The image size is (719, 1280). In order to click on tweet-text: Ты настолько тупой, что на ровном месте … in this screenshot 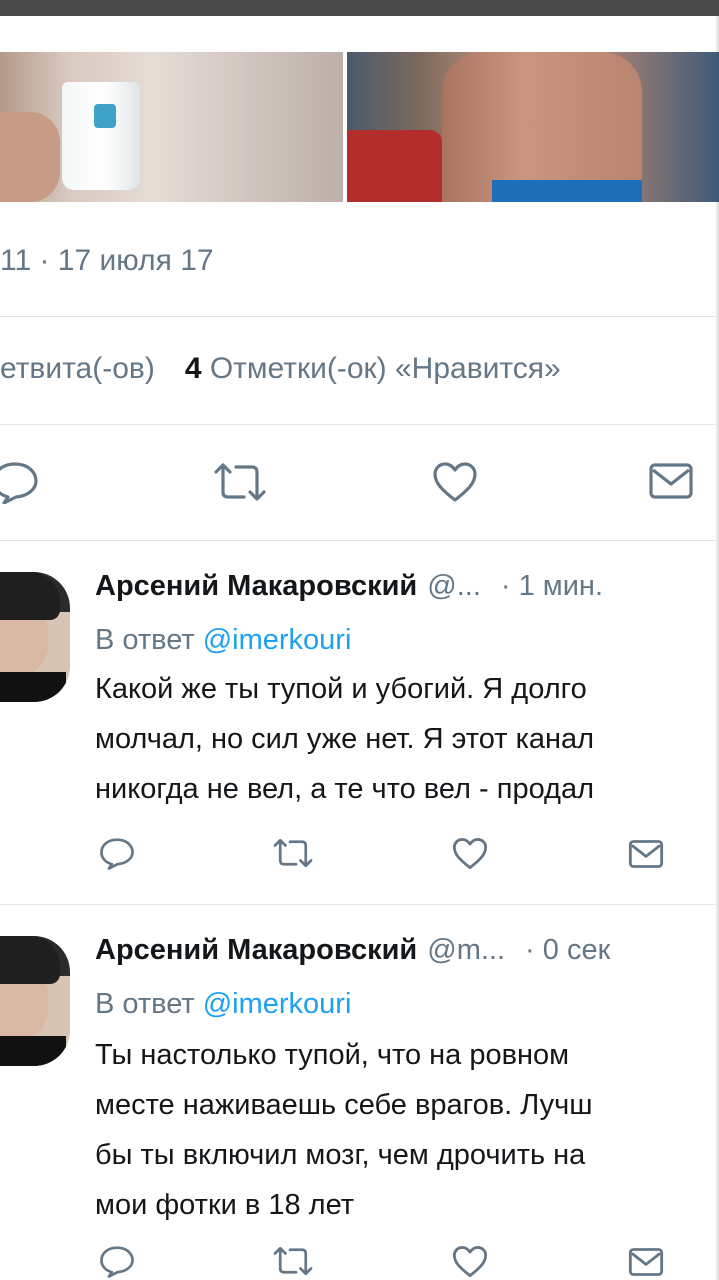, I will do `click(407, 1130)`.